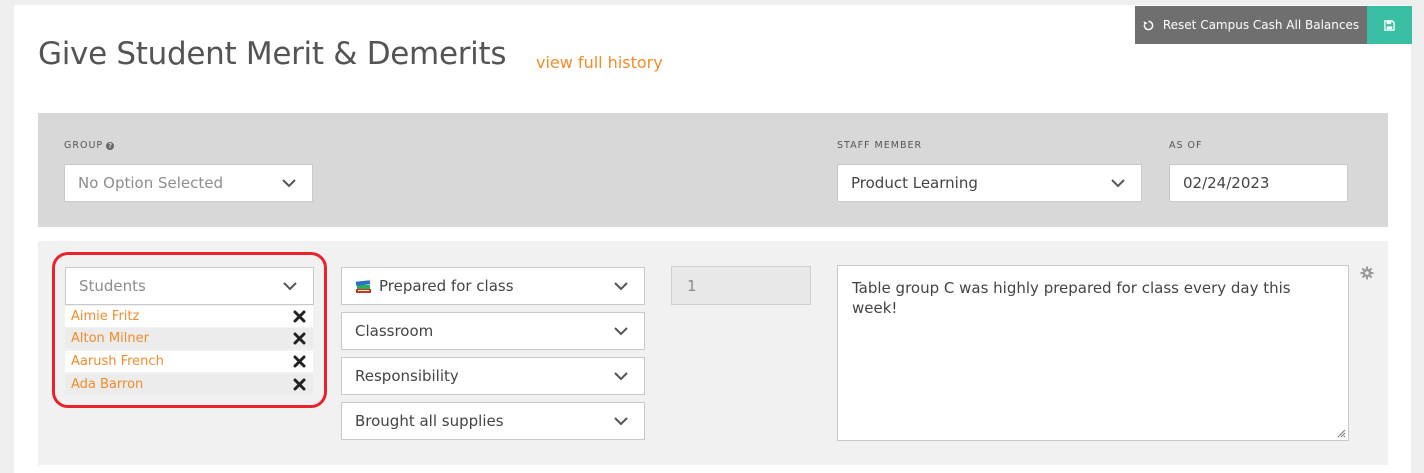 This screenshot has width=1424, height=473. I want to click on behavior-value: Prepared for class, so click(446, 286).